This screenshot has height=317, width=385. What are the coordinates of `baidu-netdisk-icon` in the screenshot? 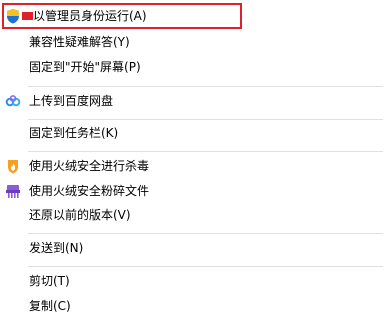 It's located at (13, 101).